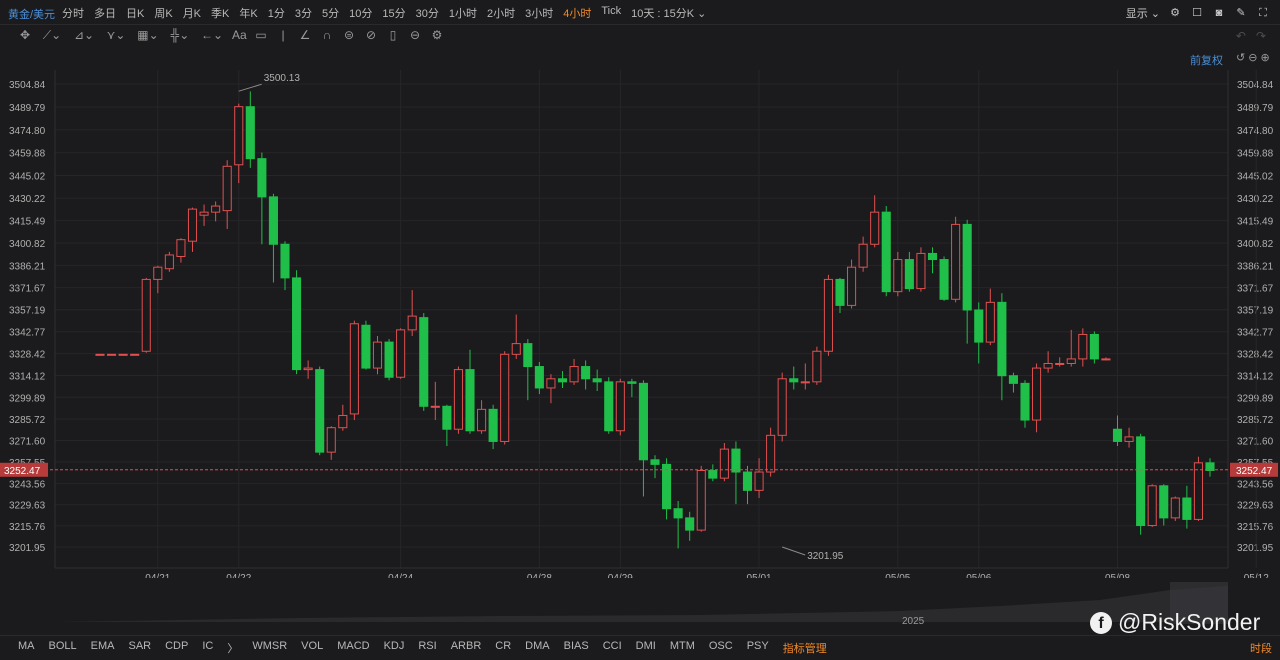 The height and width of the screenshot is (660, 1280). I want to click on camera-icon: ◙, so click(1219, 13).